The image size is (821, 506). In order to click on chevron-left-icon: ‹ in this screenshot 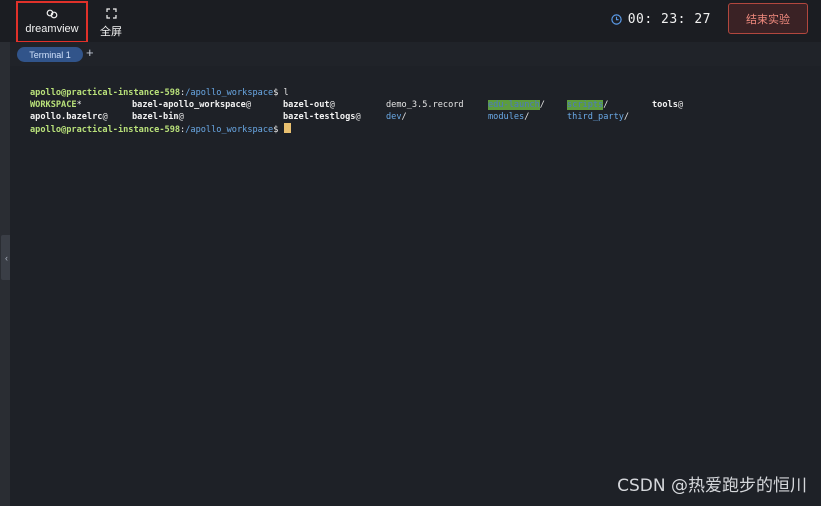, I will do `click(6, 257)`.